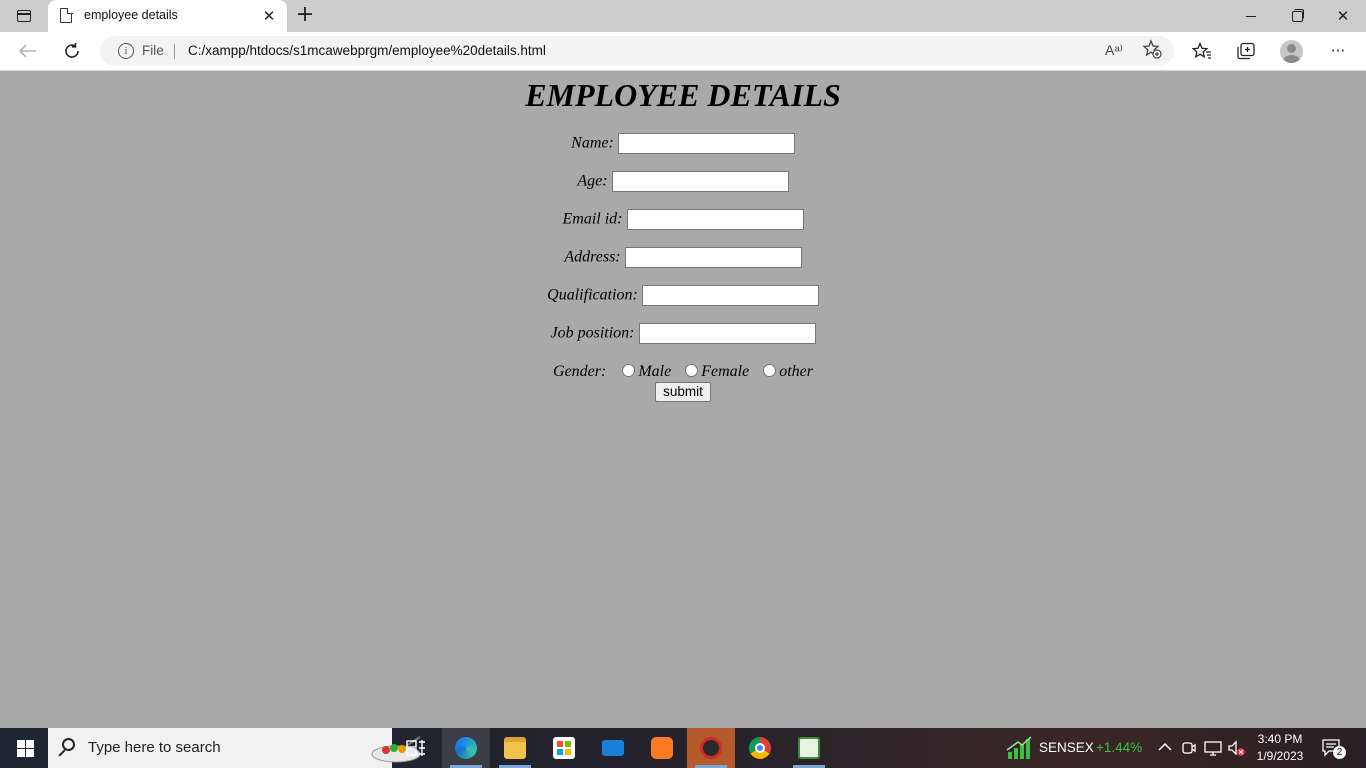 The image size is (1366, 768). I want to click on form-row-address: Address:, so click(683, 257).